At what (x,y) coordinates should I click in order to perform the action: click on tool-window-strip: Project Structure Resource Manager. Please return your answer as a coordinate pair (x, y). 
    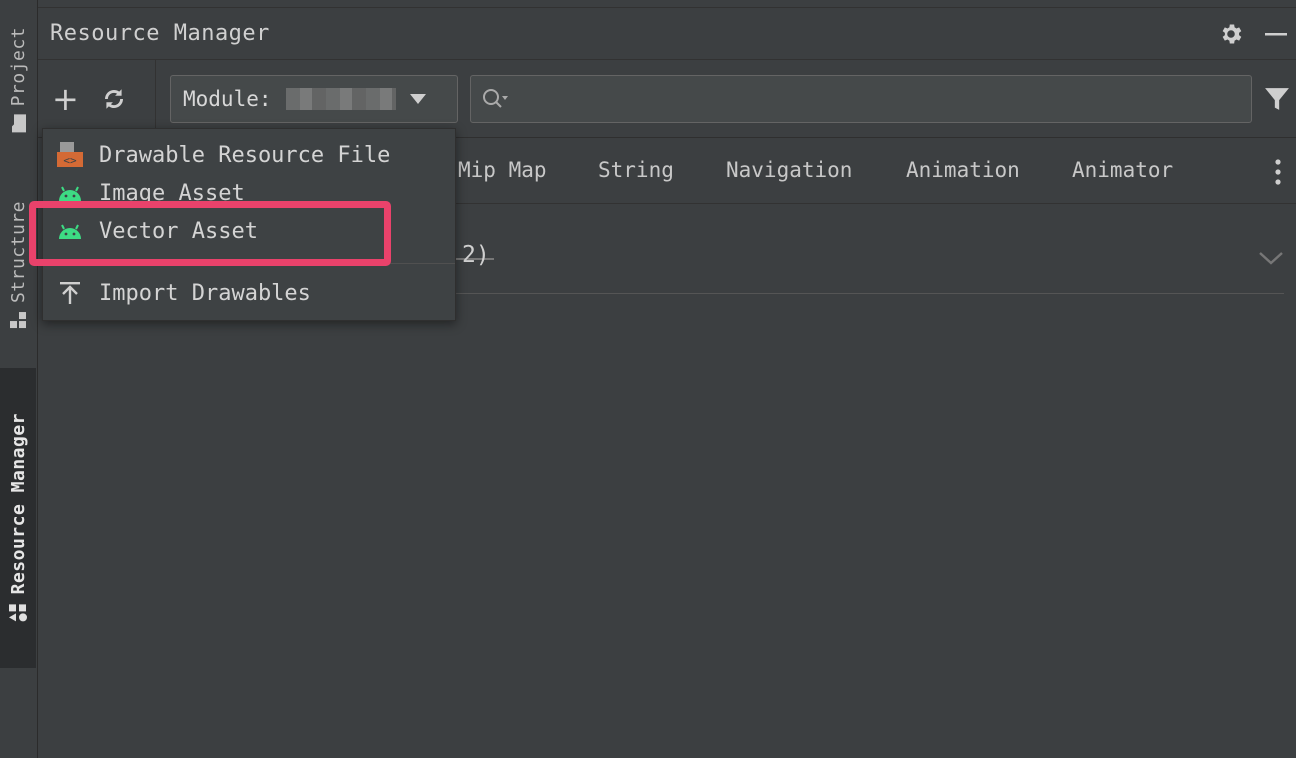
    Looking at the image, I should click on (19, 379).